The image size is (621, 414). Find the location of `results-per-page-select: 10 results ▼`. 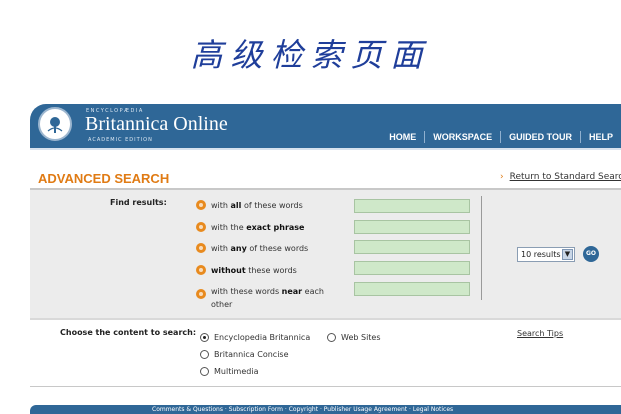

results-per-page-select: 10 results ▼ is located at coordinates (546, 254).